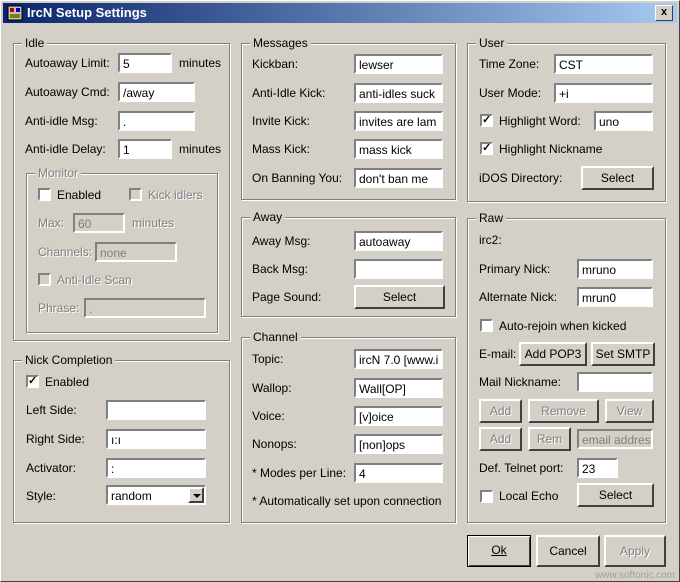 The image size is (680, 582). What do you see at coordinates (156, 439) in the screenshot?
I see `right-side-input: ı:ı` at bounding box center [156, 439].